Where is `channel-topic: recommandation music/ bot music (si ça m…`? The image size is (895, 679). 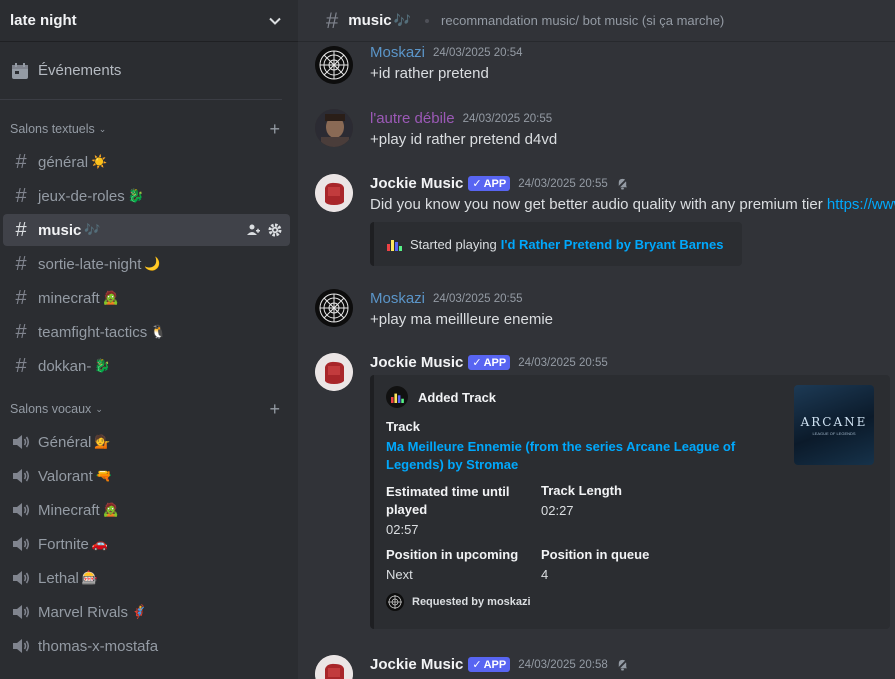 channel-topic: recommandation music/ bot music (si ça m… is located at coordinates (582, 20).